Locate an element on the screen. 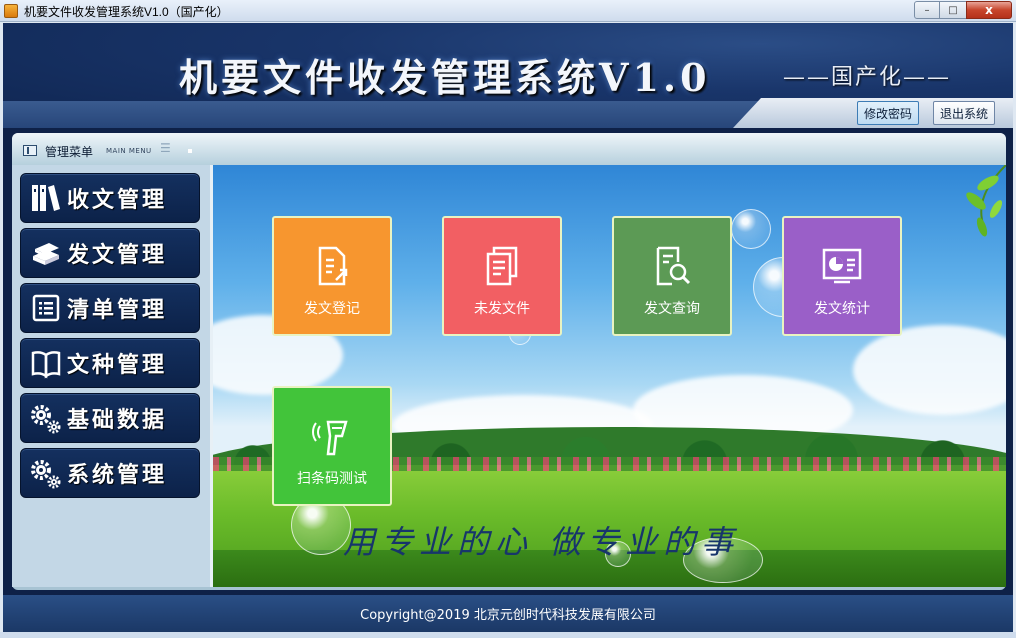  tile-dispatch-register: 发文登记 is located at coordinates (332, 276).